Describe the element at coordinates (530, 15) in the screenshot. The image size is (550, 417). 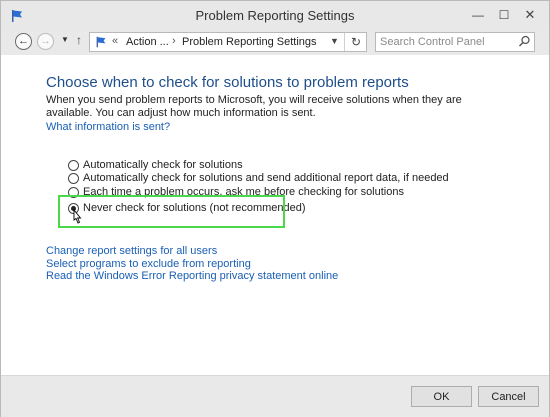
I see `close-button: ✕` at that location.